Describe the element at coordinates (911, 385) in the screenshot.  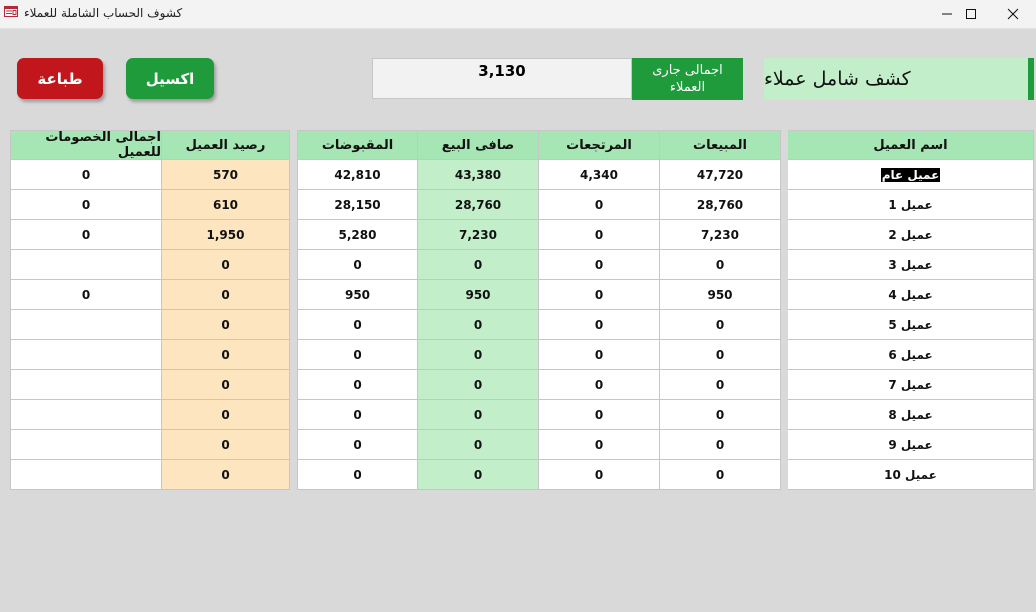
I see `cell-customer-name: عميل 7` at that location.